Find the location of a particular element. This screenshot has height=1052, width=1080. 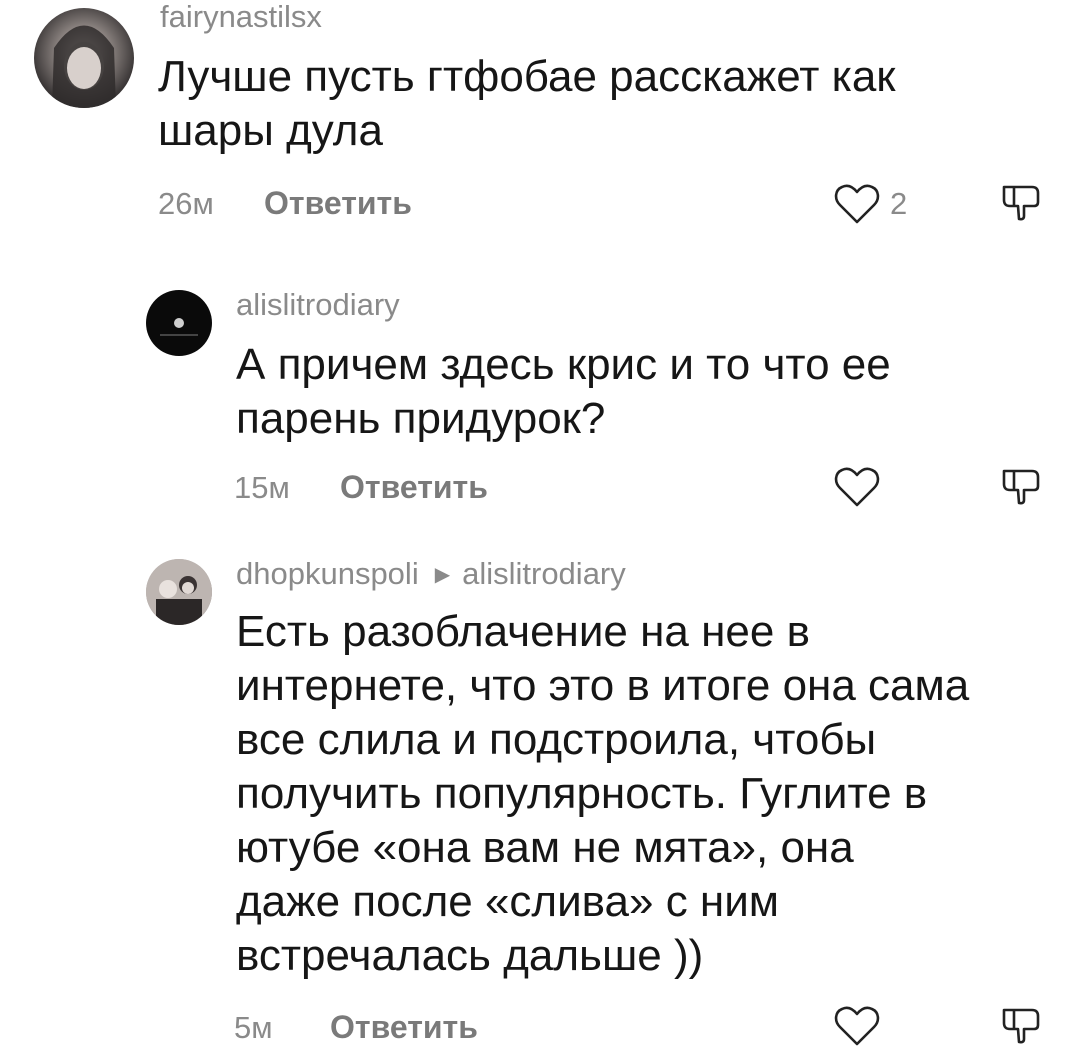

comment-time: 15м is located at coordinates (262, 487).